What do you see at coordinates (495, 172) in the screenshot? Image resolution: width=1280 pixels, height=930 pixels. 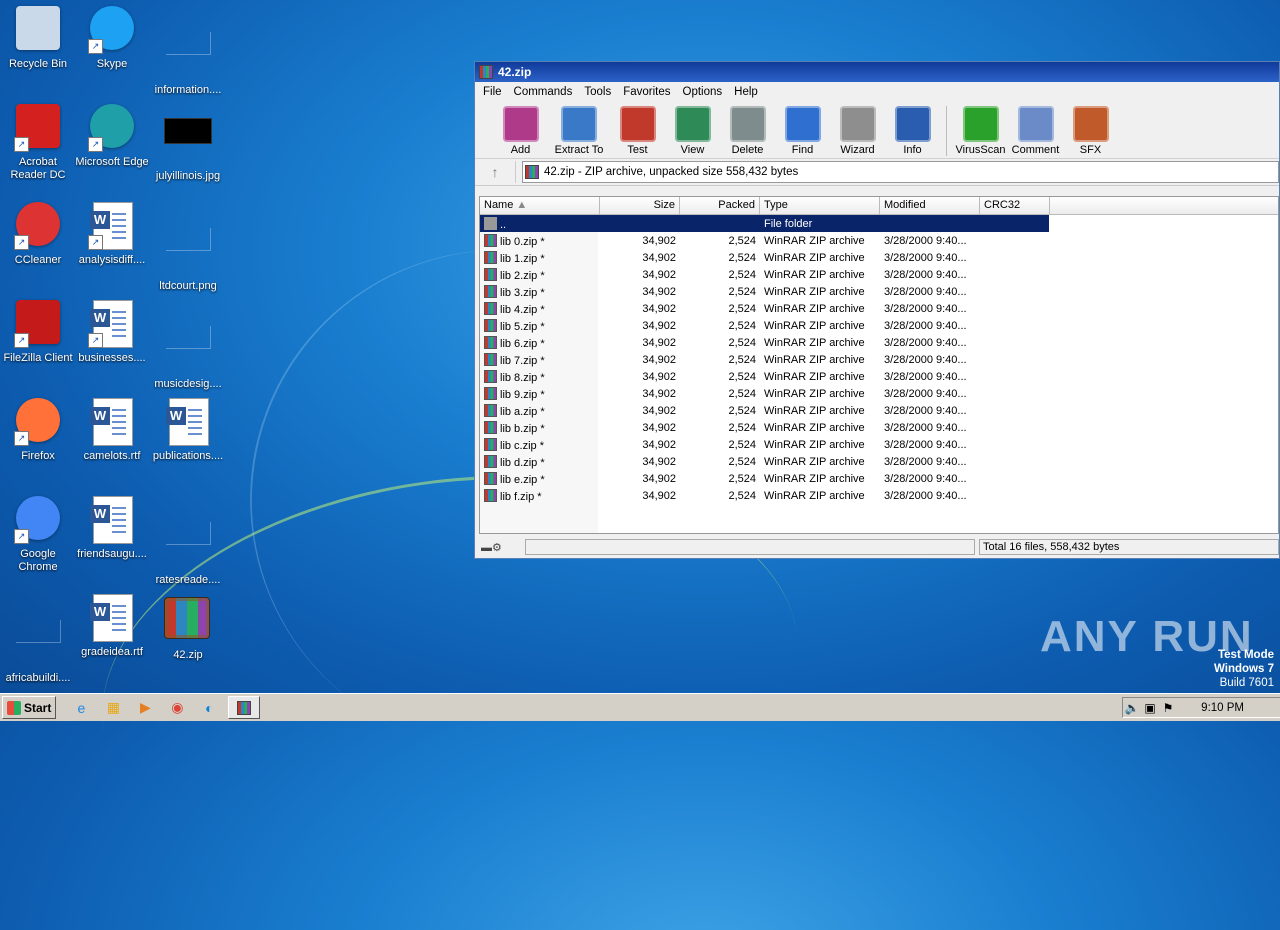 I see `up-arrow-icon: ↑` at bounding box center [495, 172].